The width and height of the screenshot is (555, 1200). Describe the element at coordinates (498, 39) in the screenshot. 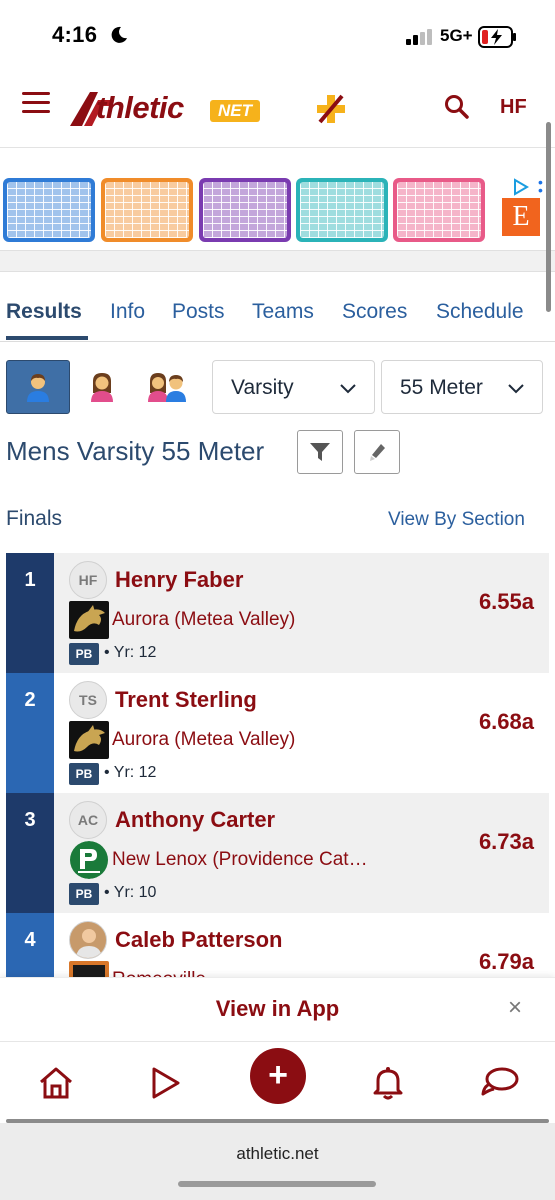

I see `battery-icon` at that location.